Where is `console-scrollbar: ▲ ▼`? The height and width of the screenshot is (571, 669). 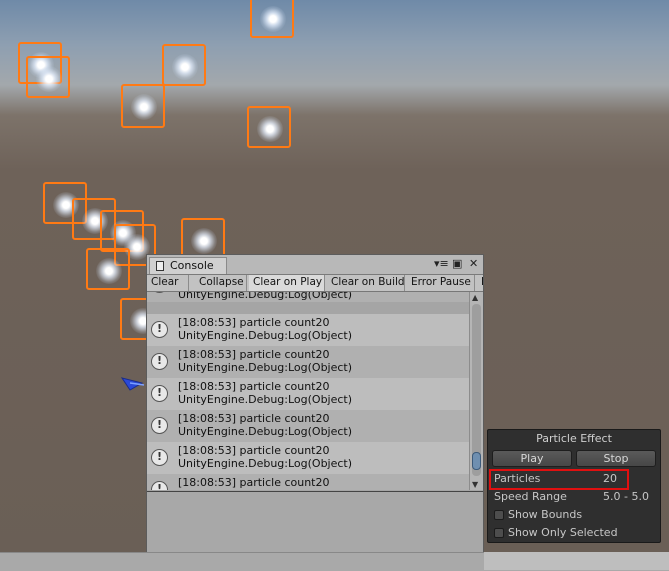 console-scrollbar: ▲ ▼ is located at coordinates (476, 391).